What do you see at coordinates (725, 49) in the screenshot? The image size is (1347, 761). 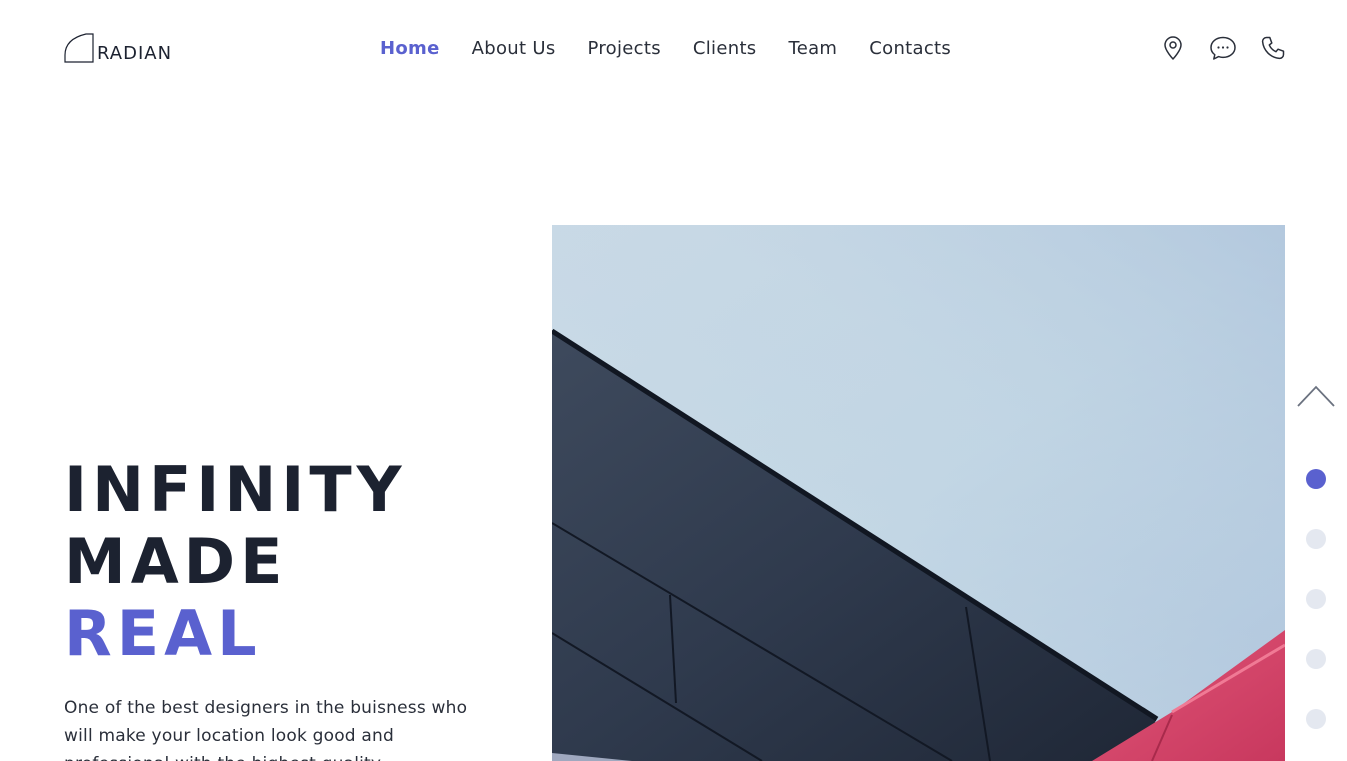 I see `nav-item-clients: Clients` at bounding box center [725, 49].